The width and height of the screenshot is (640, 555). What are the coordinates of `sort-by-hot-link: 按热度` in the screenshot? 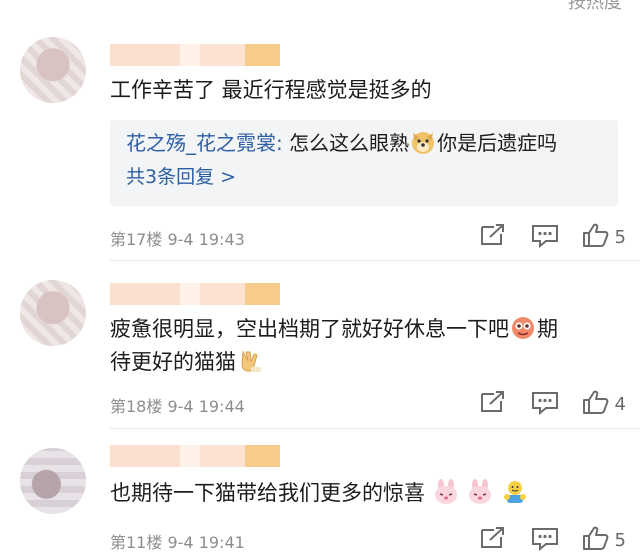 It's located at (595, 7).